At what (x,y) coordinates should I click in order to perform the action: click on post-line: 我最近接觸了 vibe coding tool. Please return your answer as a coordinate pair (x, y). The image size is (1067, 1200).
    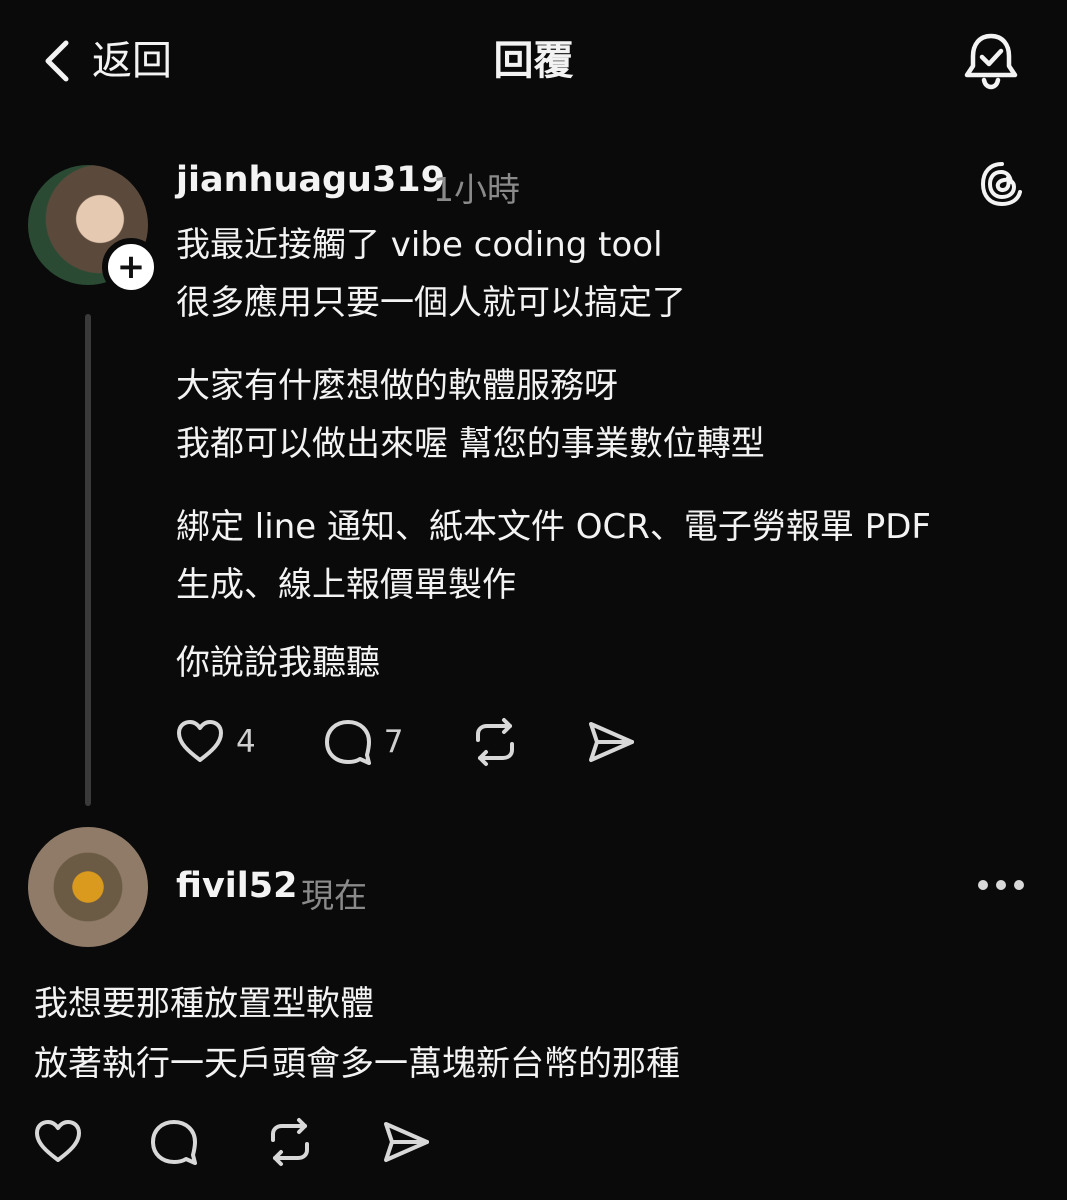
    Looking at the image, I should click on (419, 245).